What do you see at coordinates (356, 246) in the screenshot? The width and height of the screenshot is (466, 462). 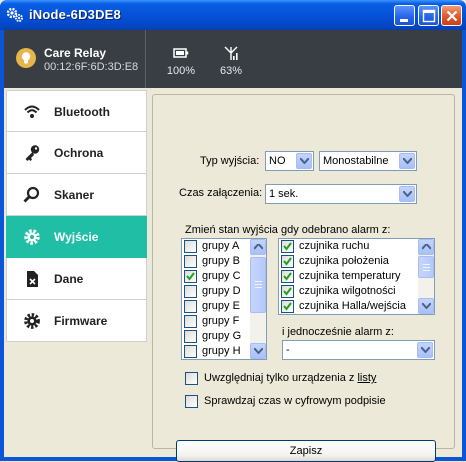 I see `list-item: czujnika ruchu` at bounding box center [356, 246].